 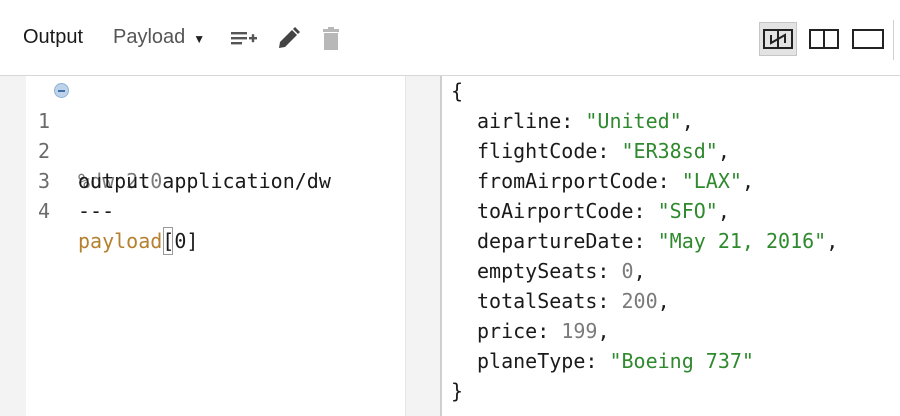 What do you see at coordinates (204, 181) in the screenshot?
I see `code-text: output application/dw` at bounding box center [204, 181].